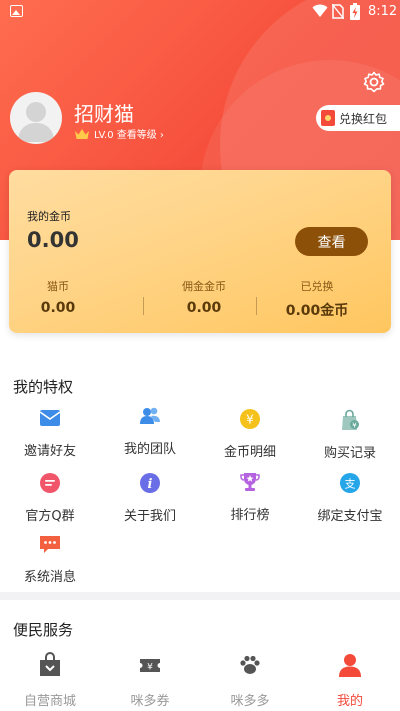 The height and width of the screenshot is (711, 400). Describe the element at coordinates (50, 483) in the screenshot. I see `chat-icon` at that location.